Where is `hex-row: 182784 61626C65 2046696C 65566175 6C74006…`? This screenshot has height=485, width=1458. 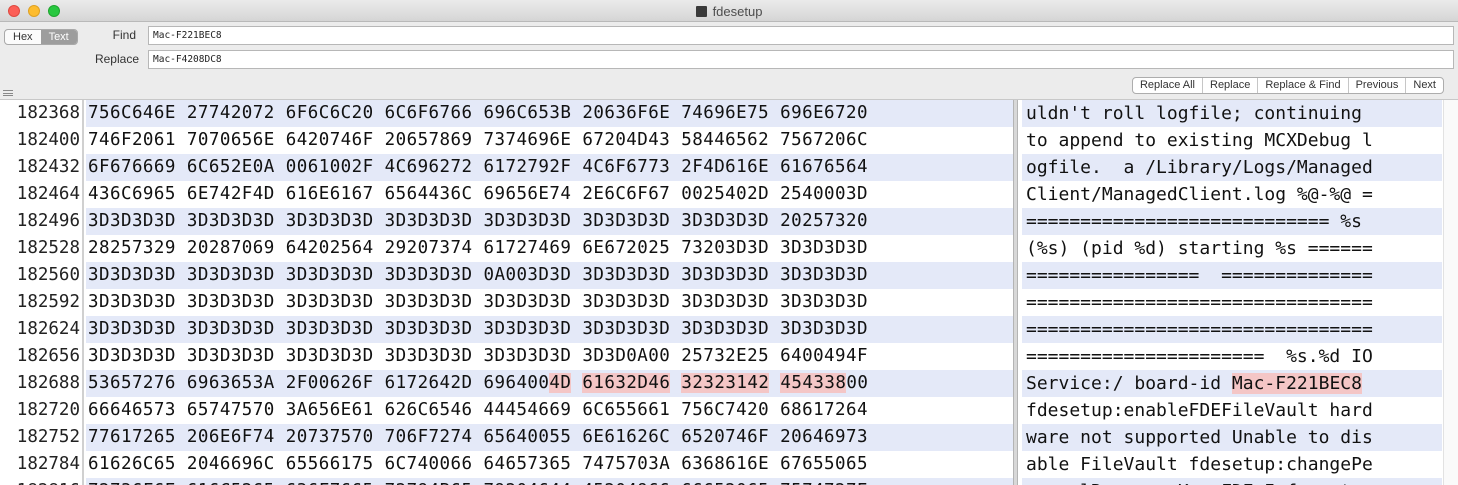 hex-row: 182784 61626C65 2046696C 65566175 6C74006… is located at coordinates (729, 464).